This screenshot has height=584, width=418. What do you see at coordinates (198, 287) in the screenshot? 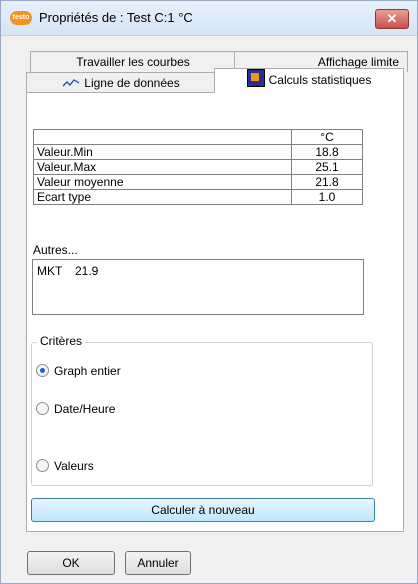
I see `others-textbox: MKT 21.9` at bounding box center [198, 287].